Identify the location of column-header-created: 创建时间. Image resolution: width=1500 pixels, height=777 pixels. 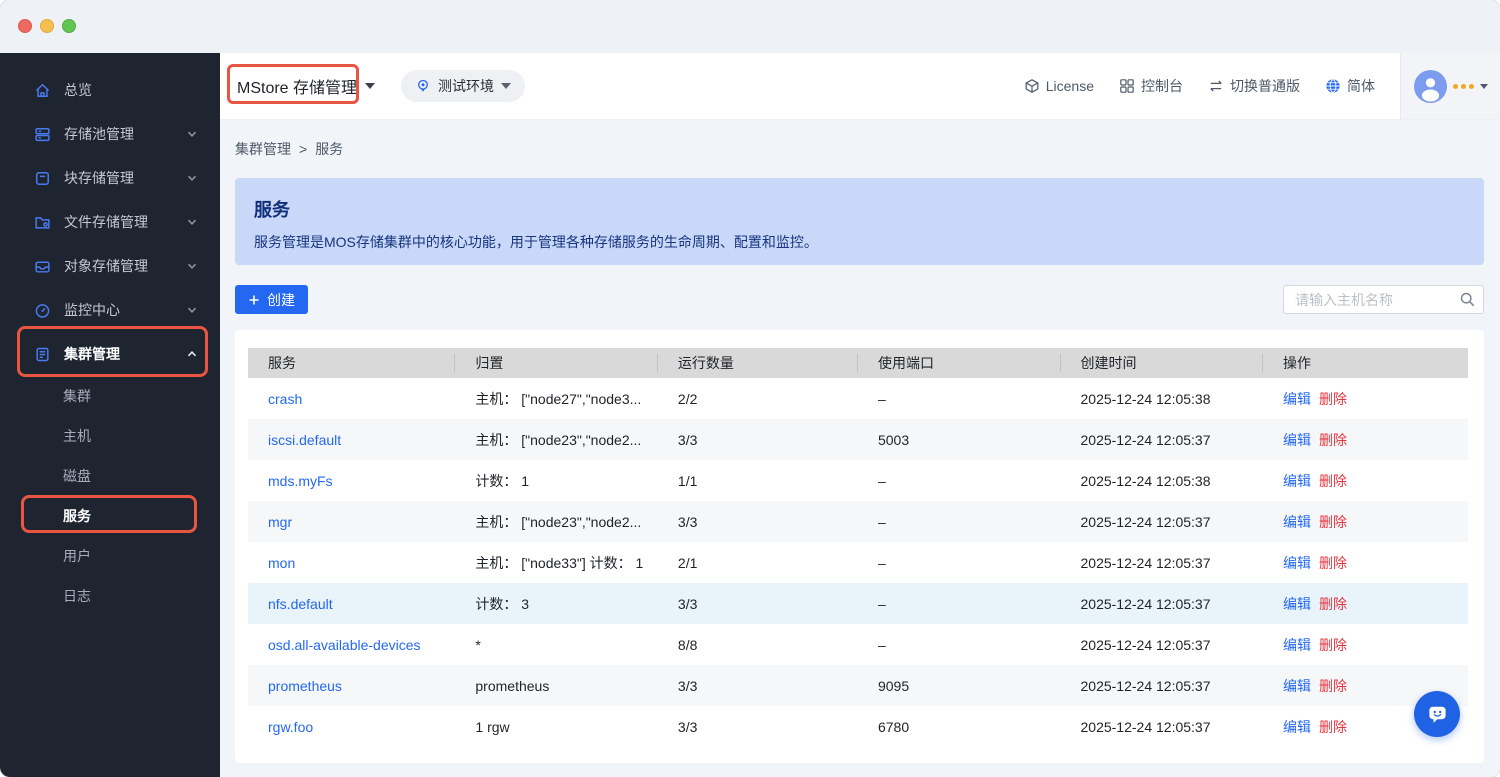
(1162, 363).